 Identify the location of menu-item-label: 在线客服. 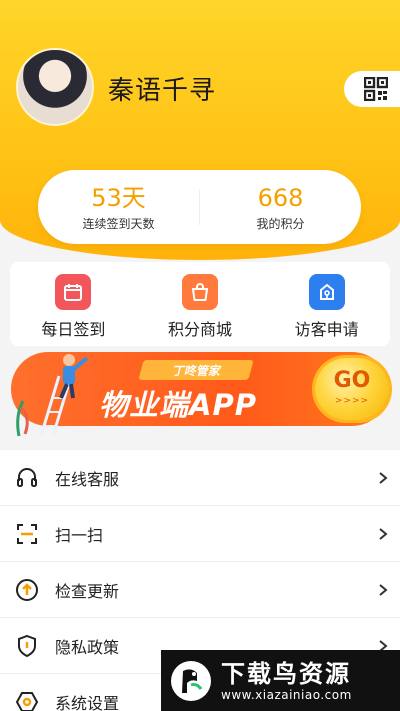
(87, 479).